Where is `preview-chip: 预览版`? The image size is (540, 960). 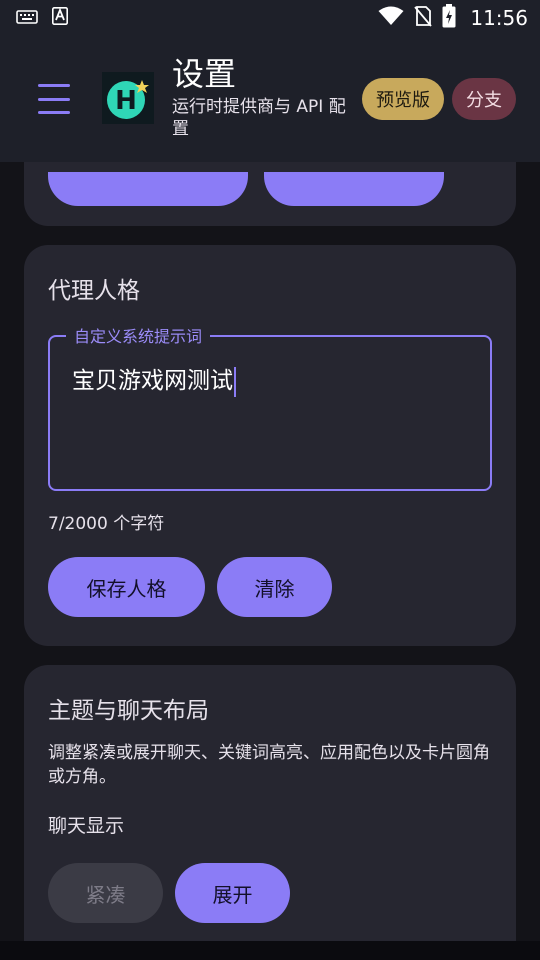
preview-chip: 预览版 is located at coordinates (403, 99).